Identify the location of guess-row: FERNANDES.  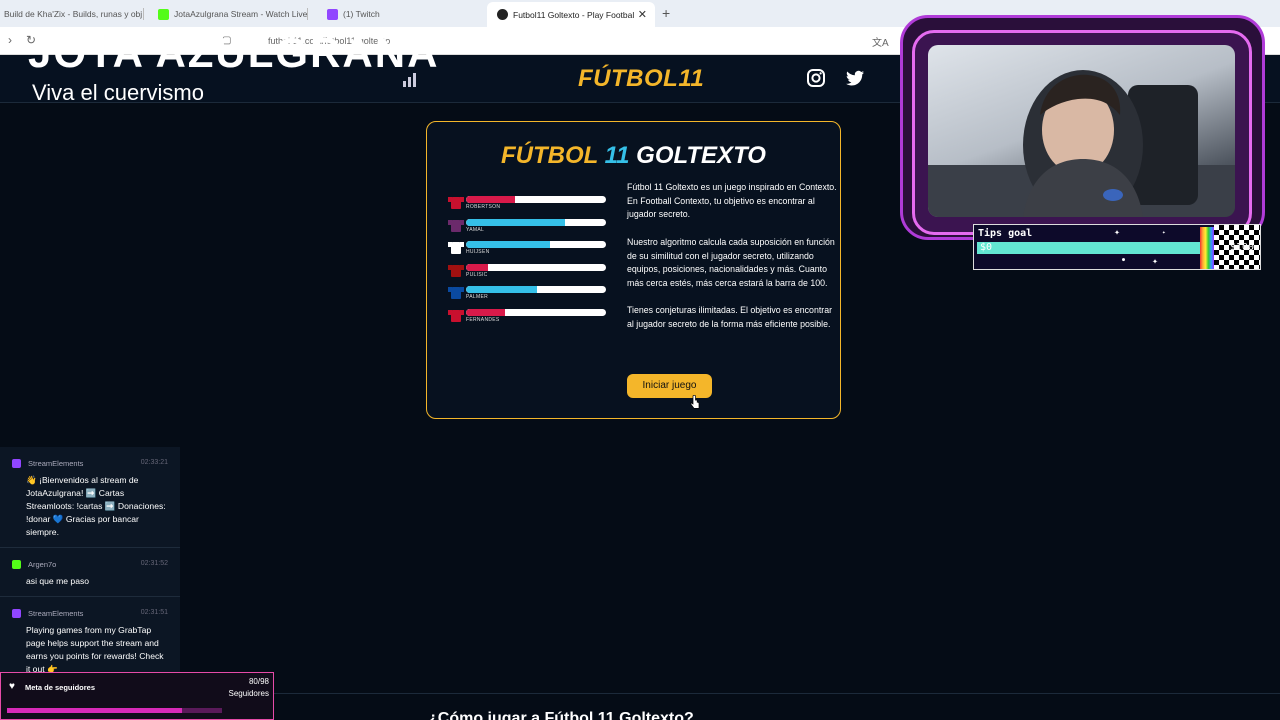
(528, 318).